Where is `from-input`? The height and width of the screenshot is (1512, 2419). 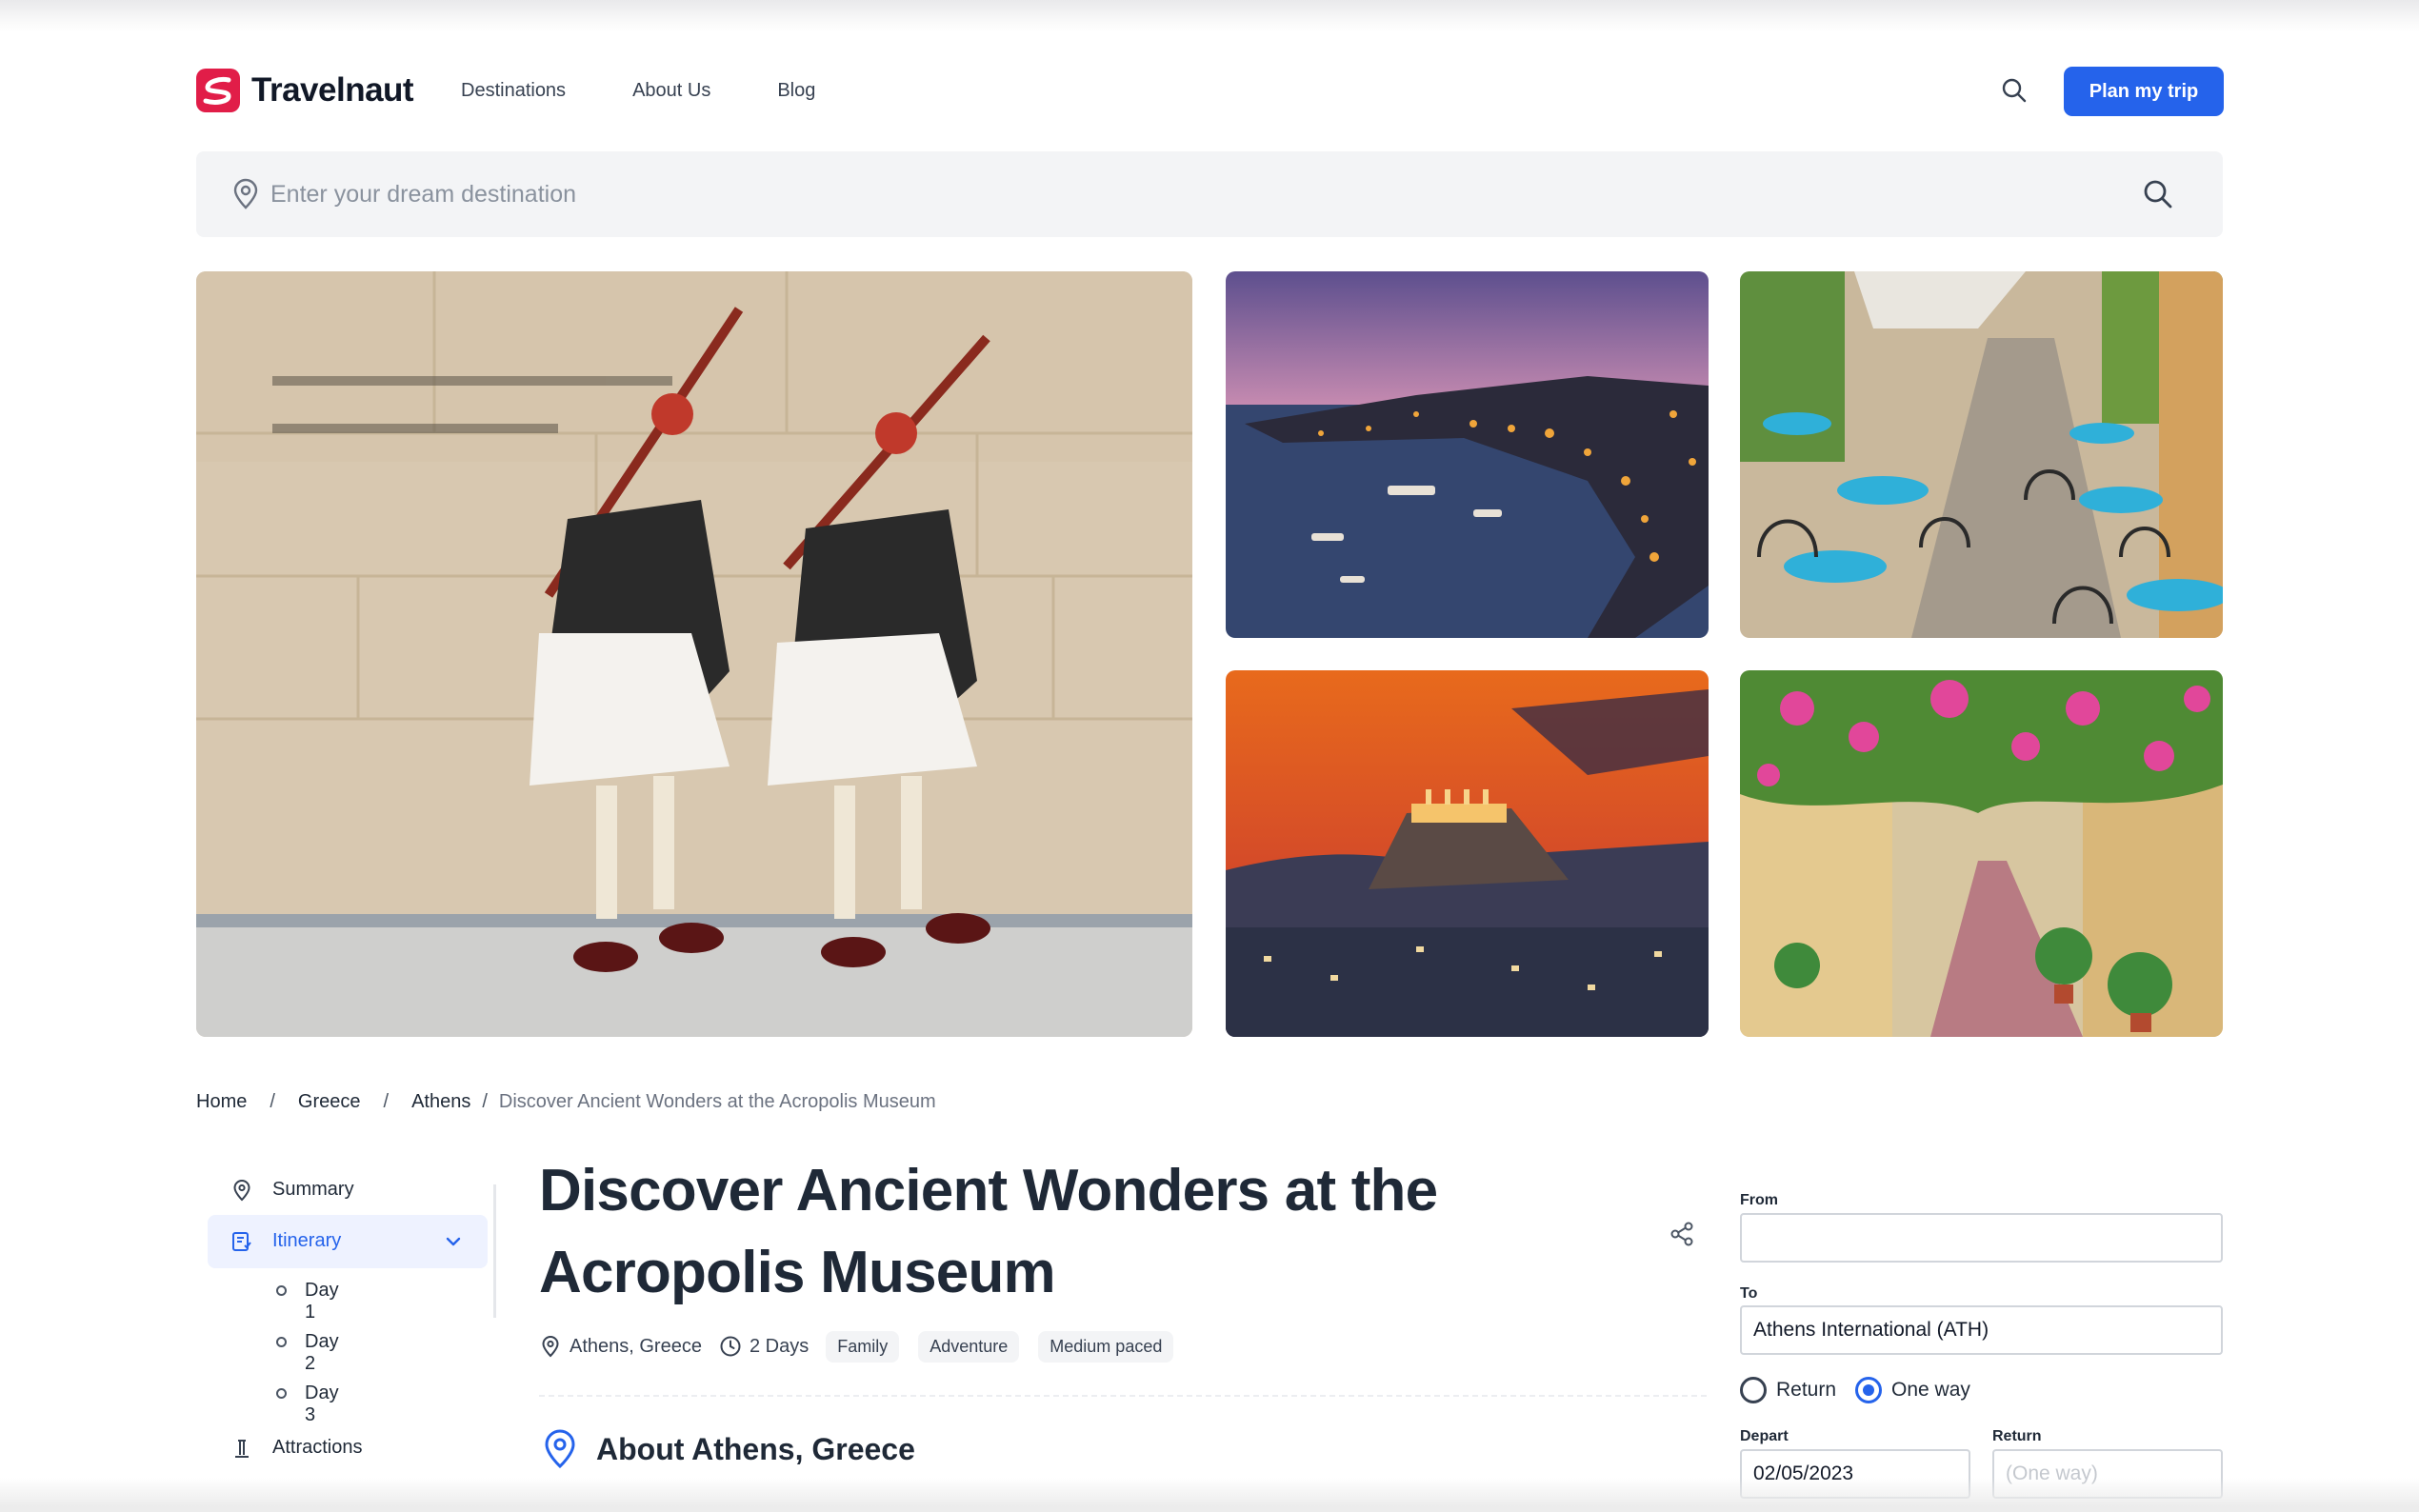 from-input is located at coordinates (1981, 1238).